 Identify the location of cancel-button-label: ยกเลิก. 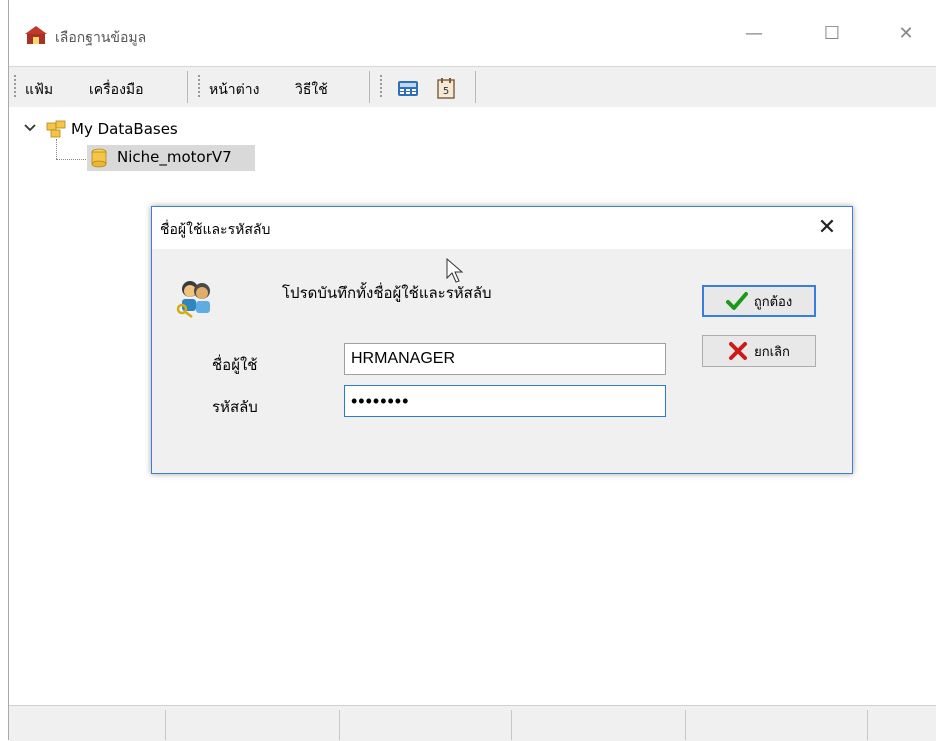
(772, 352).